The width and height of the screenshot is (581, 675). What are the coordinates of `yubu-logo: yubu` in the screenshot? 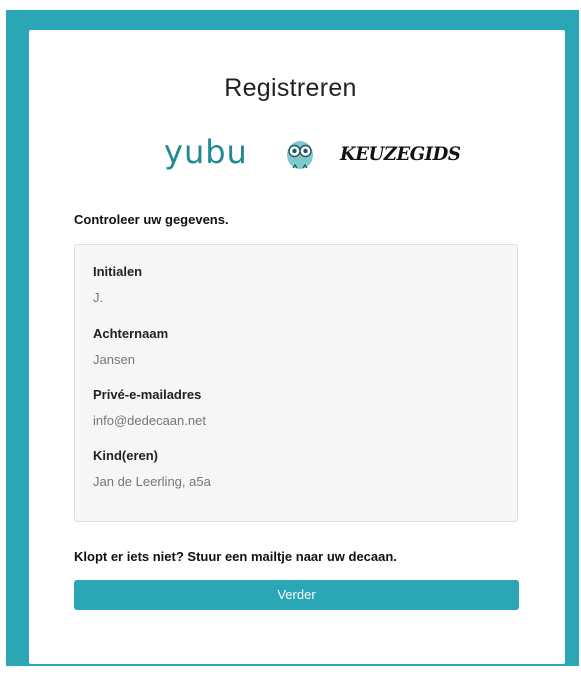 It's located at (206, 152).